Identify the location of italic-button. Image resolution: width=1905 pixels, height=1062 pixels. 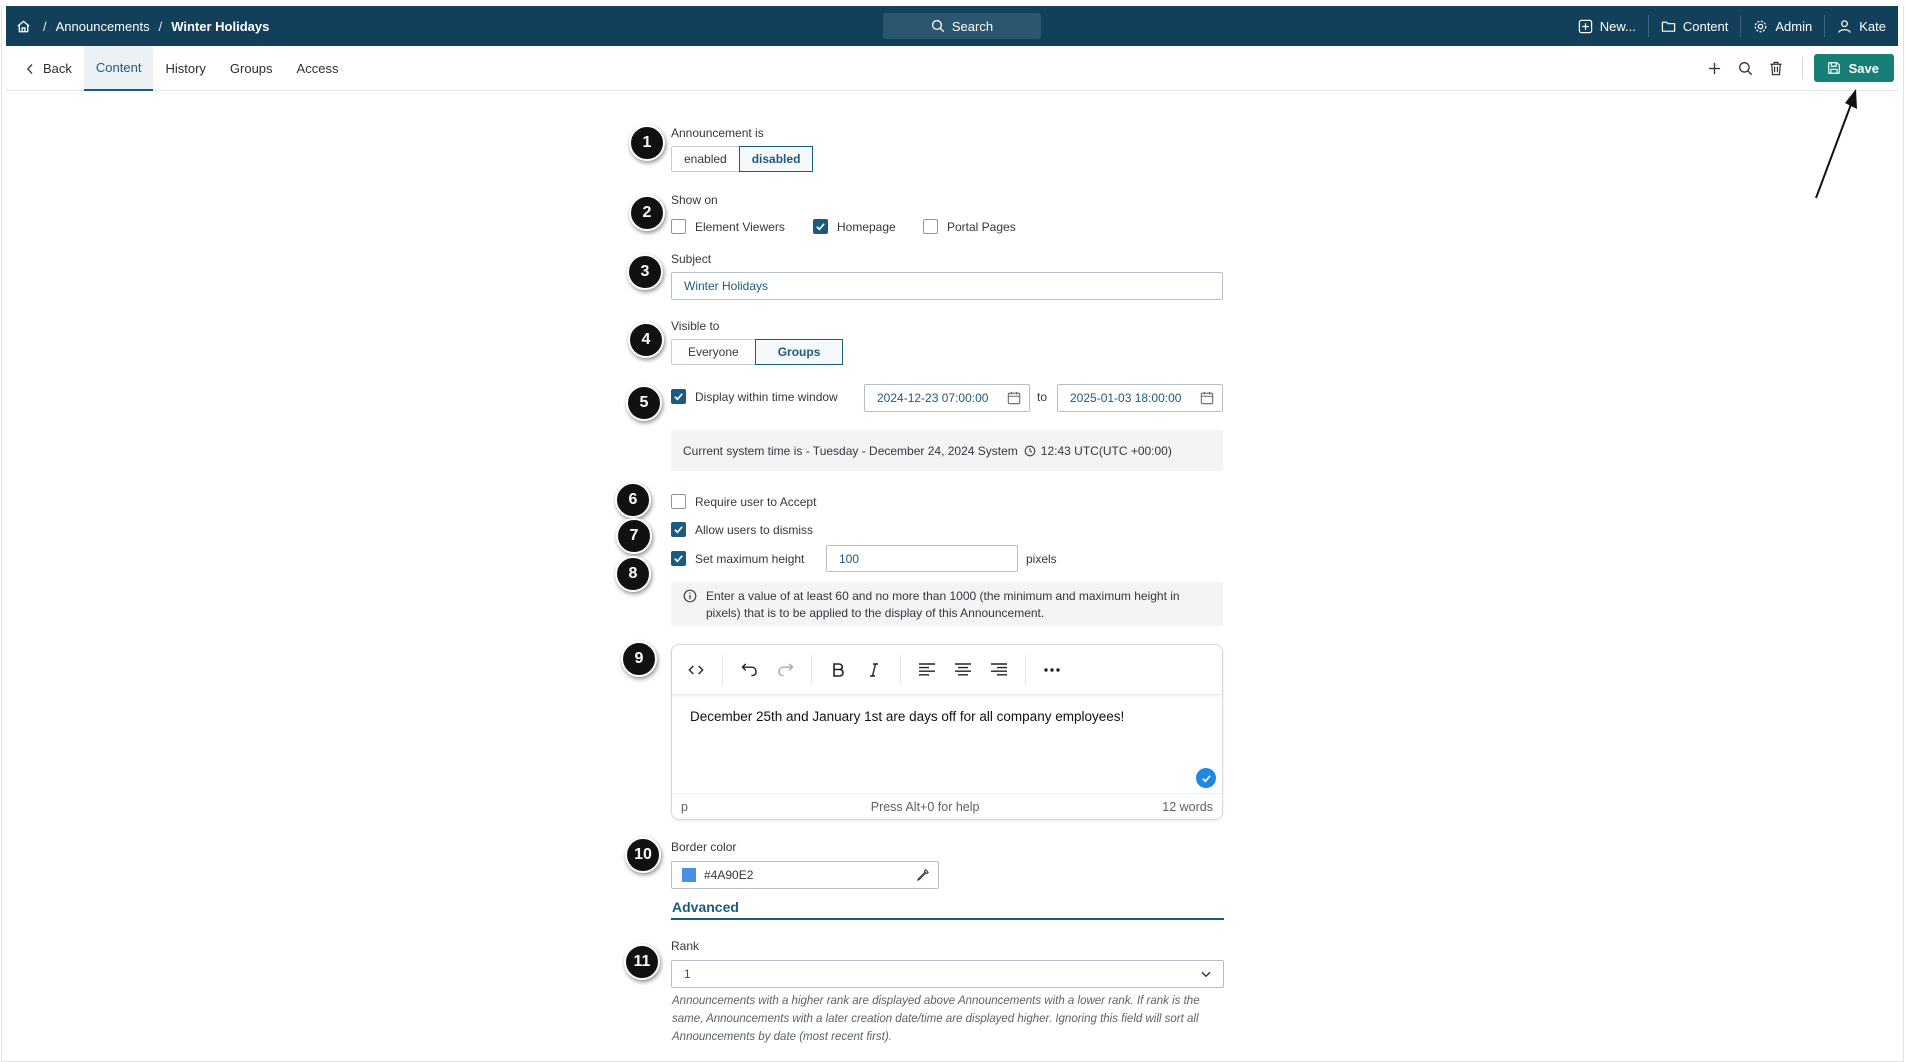
(874, 670).